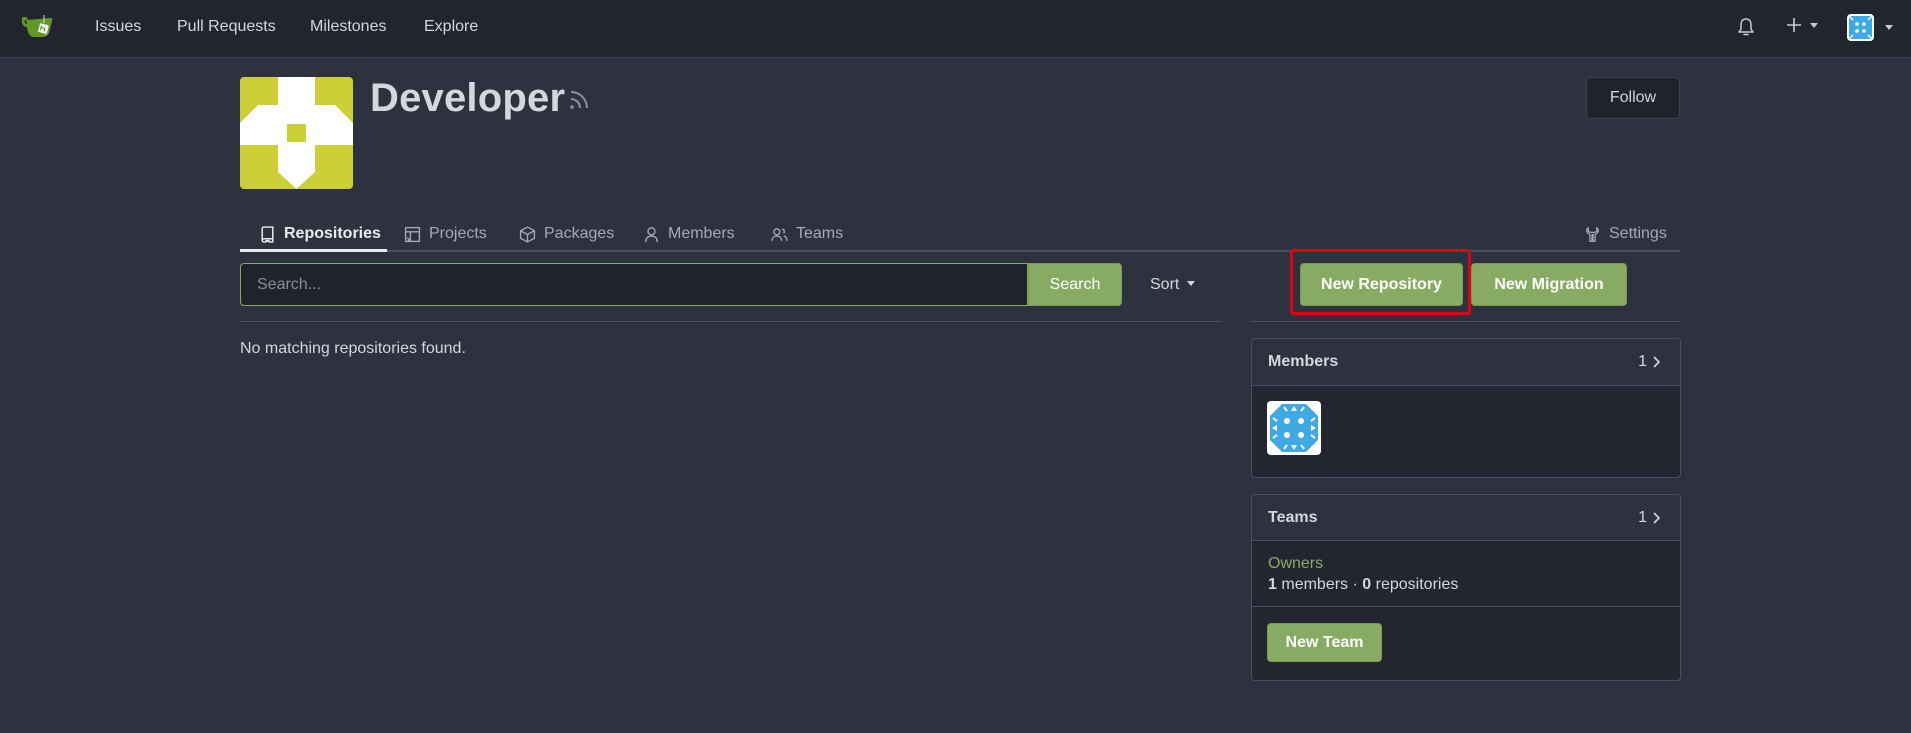  What do you see at coordinates (1592, 234) in the screenshot?
I see `tools-icon` at bounding box center [1592, 234].